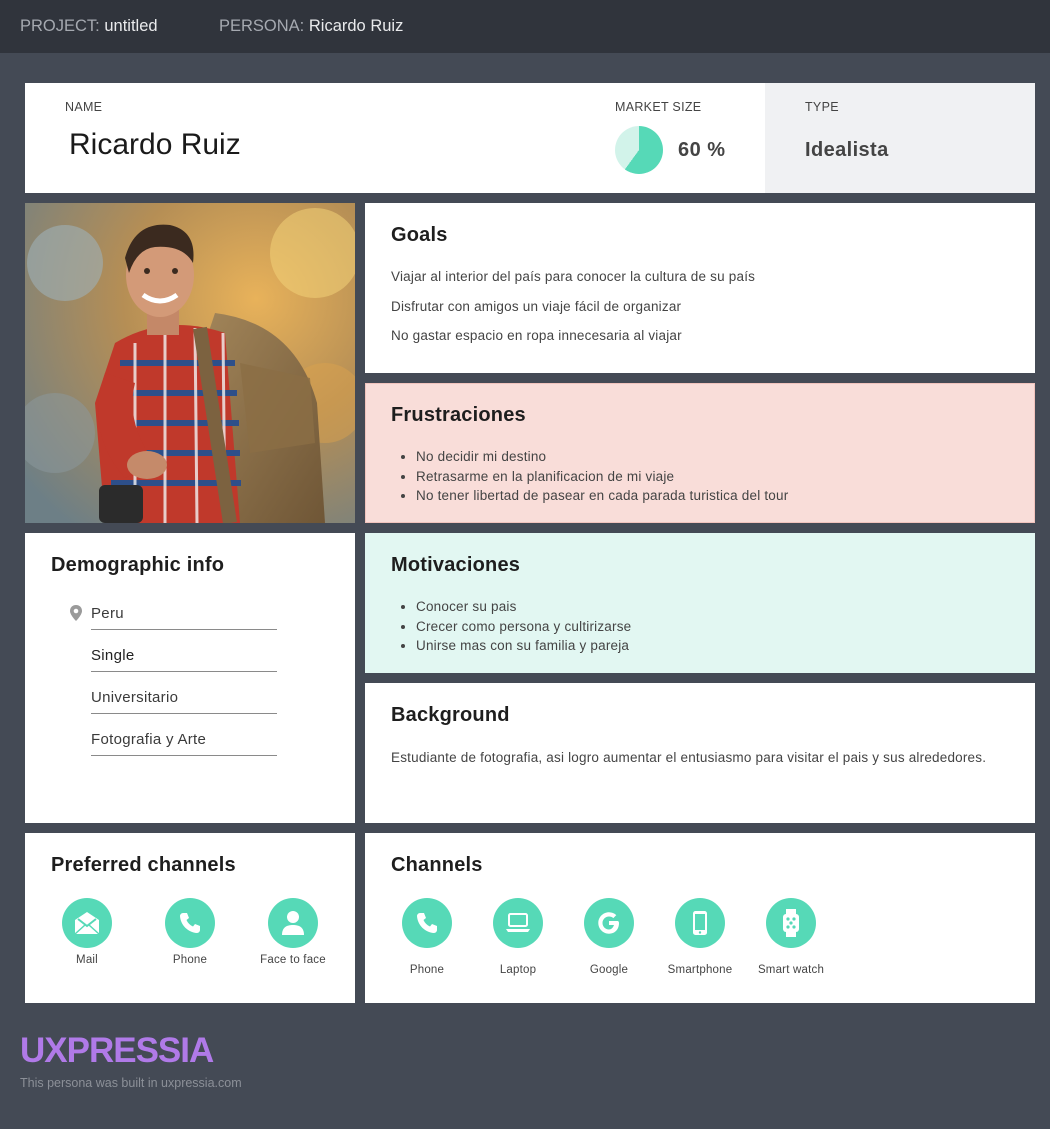 The height and width of the screenshot is (1129, 1050). I want to click on demographic-value: Peru, so click(107, 613).